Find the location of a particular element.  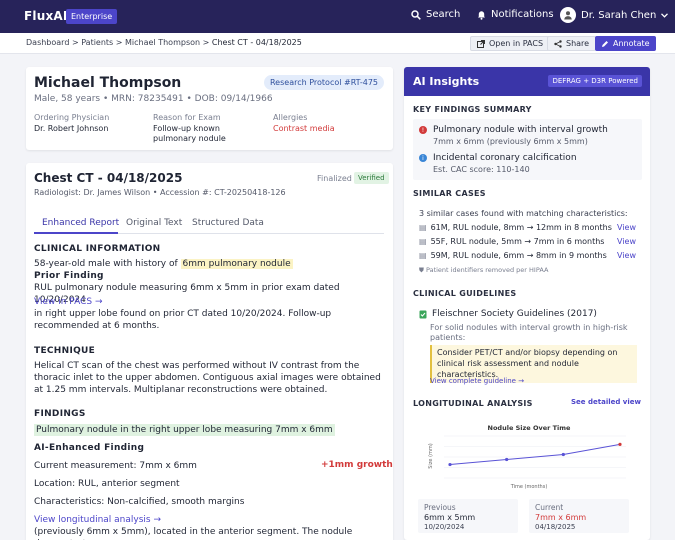

reason-value: Follow-up known pulmonary nodule is located at coordinates (189, 134).